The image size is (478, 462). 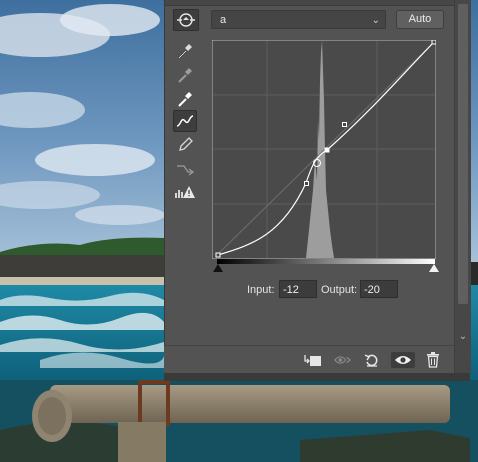 I want to click on black-point-eyedropper-icon, so click(x=185, y=51).